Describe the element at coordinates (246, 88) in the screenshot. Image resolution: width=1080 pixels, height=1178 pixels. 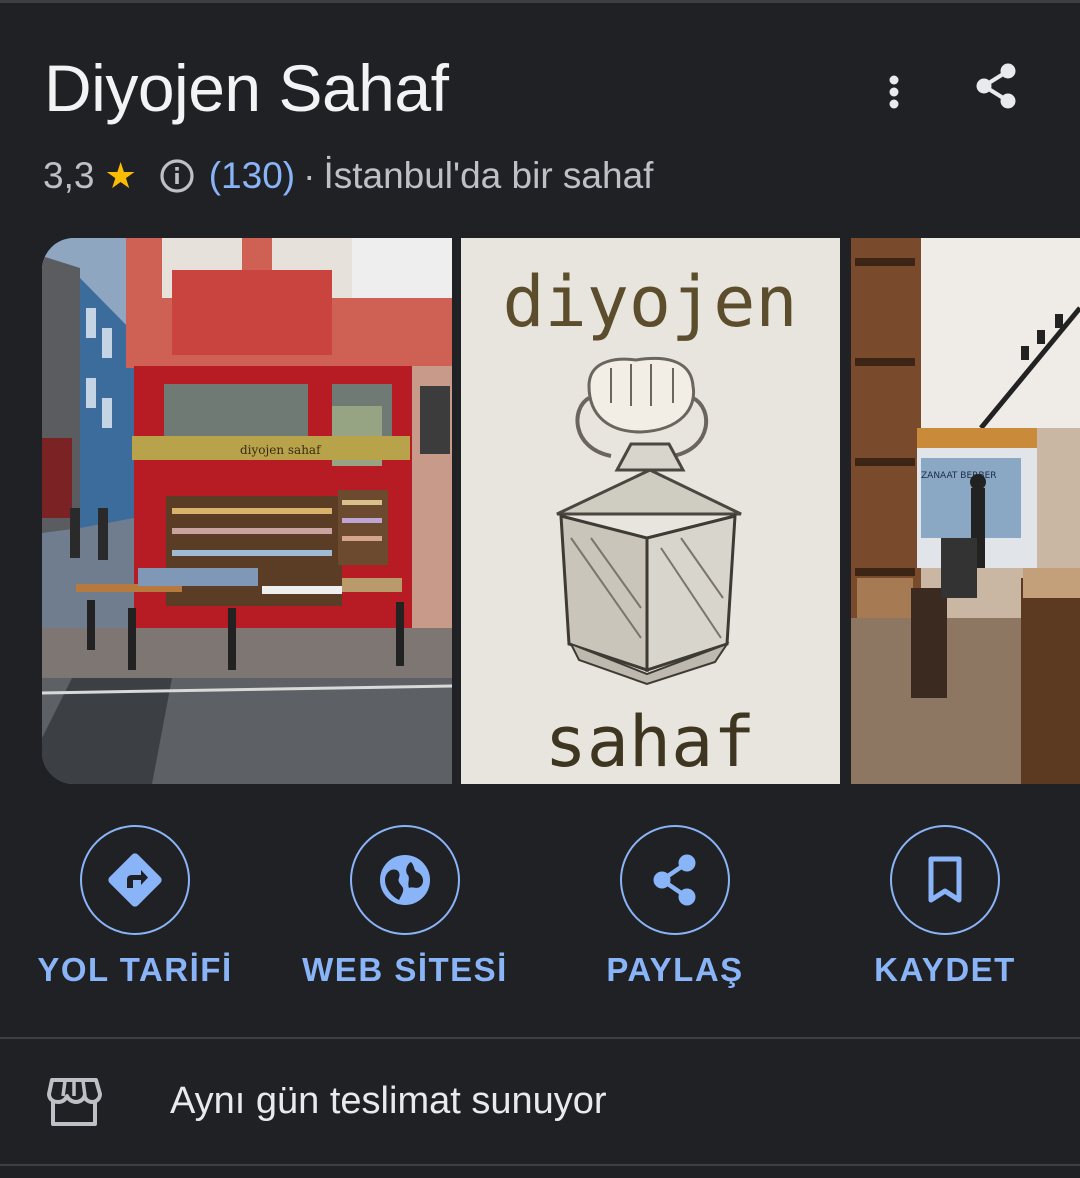
I see `place-title: Diyojen Sahaf` at that location.